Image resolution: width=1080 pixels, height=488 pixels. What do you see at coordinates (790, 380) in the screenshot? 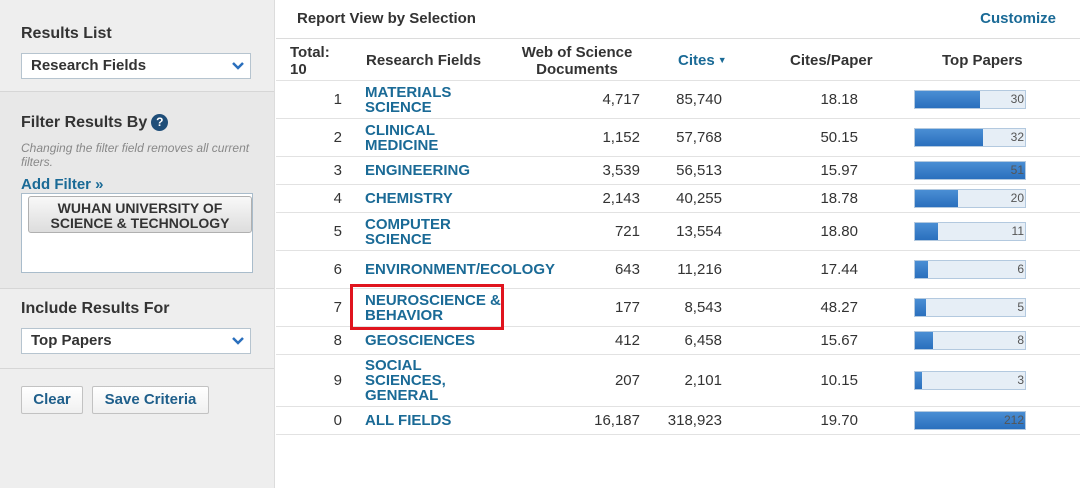
I see `cites-paper-cell: 10.15` at bounding box center [790, 380].